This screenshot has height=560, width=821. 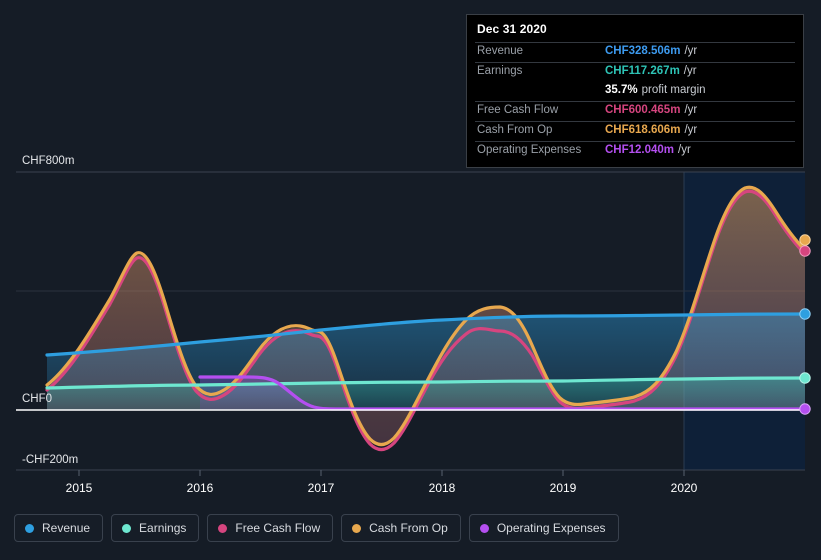 What do you see at coordinates (357, 528) in the screenshot?
I see `legend-dot-cash-from-op-icon` at bounding box center [357, 528].